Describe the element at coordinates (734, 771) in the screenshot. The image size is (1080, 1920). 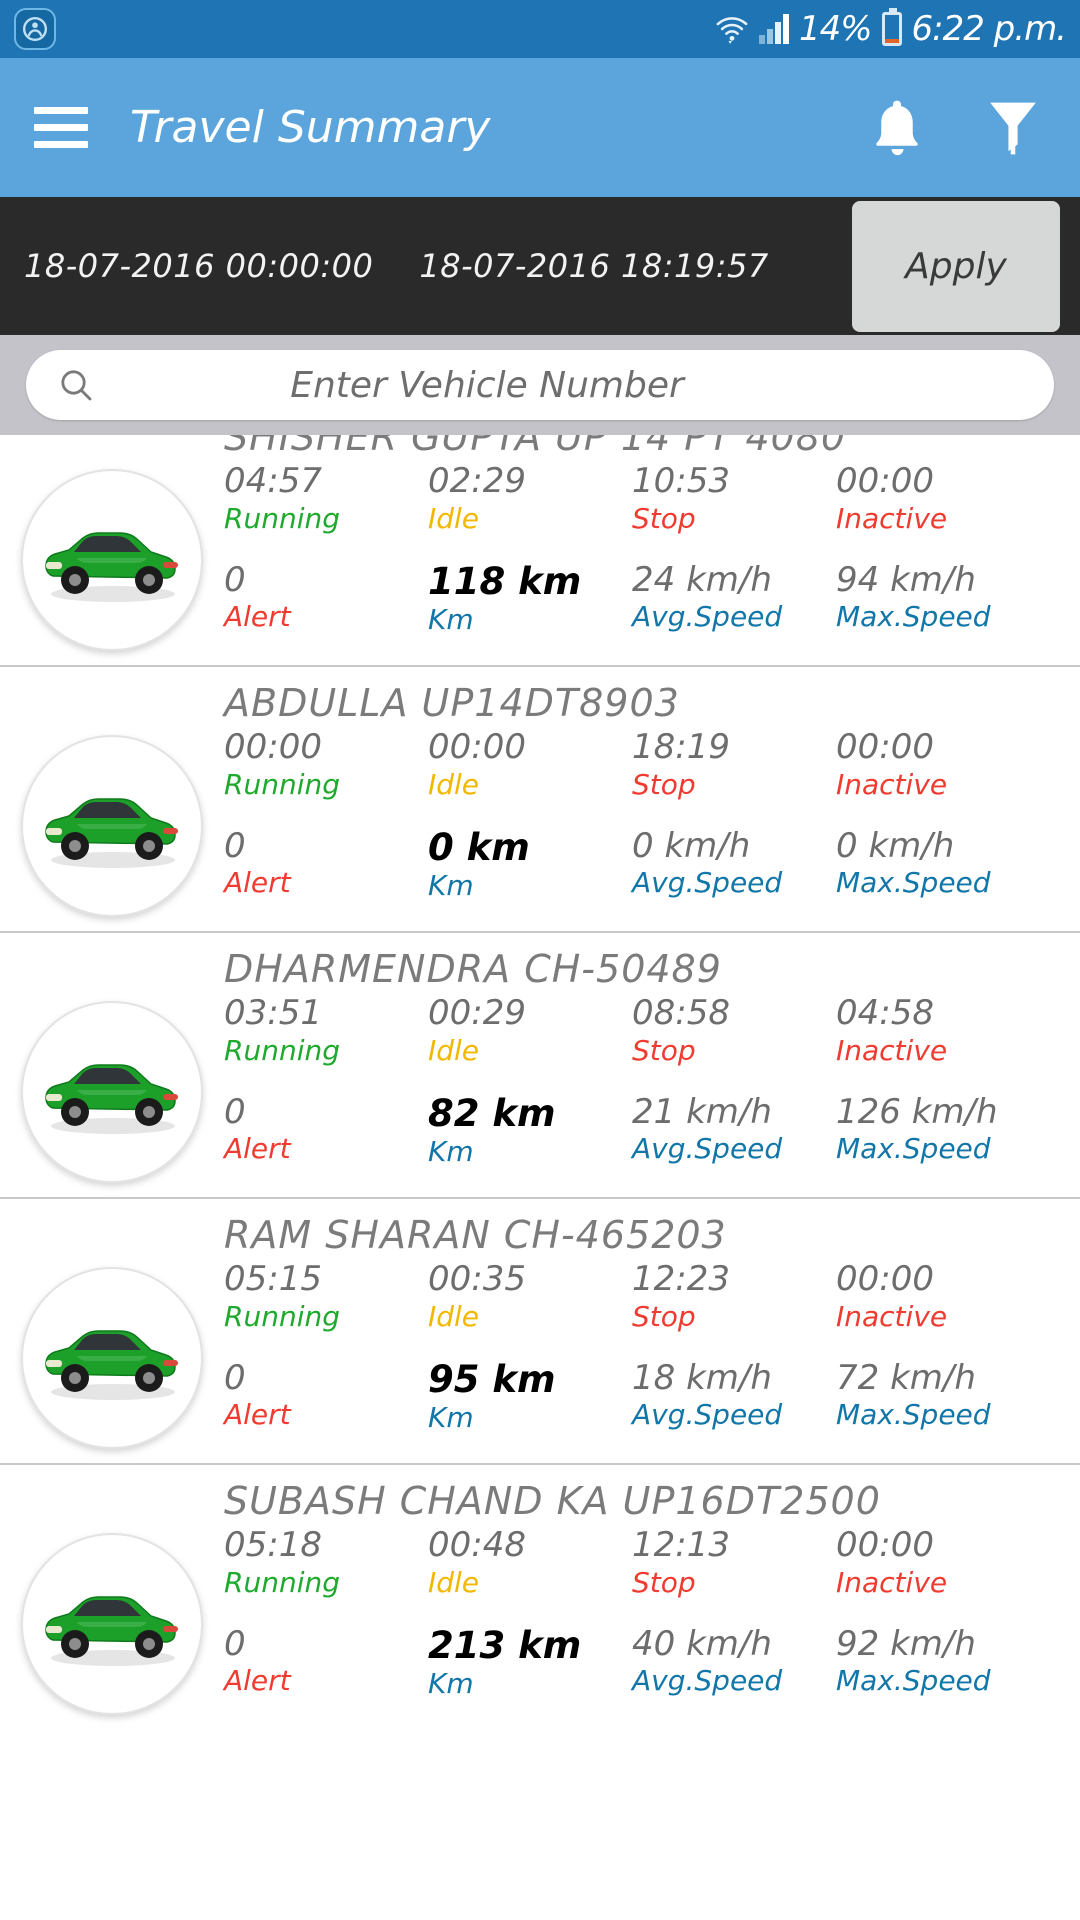
I see `stat-stop: 18:19 Stop` at that location.